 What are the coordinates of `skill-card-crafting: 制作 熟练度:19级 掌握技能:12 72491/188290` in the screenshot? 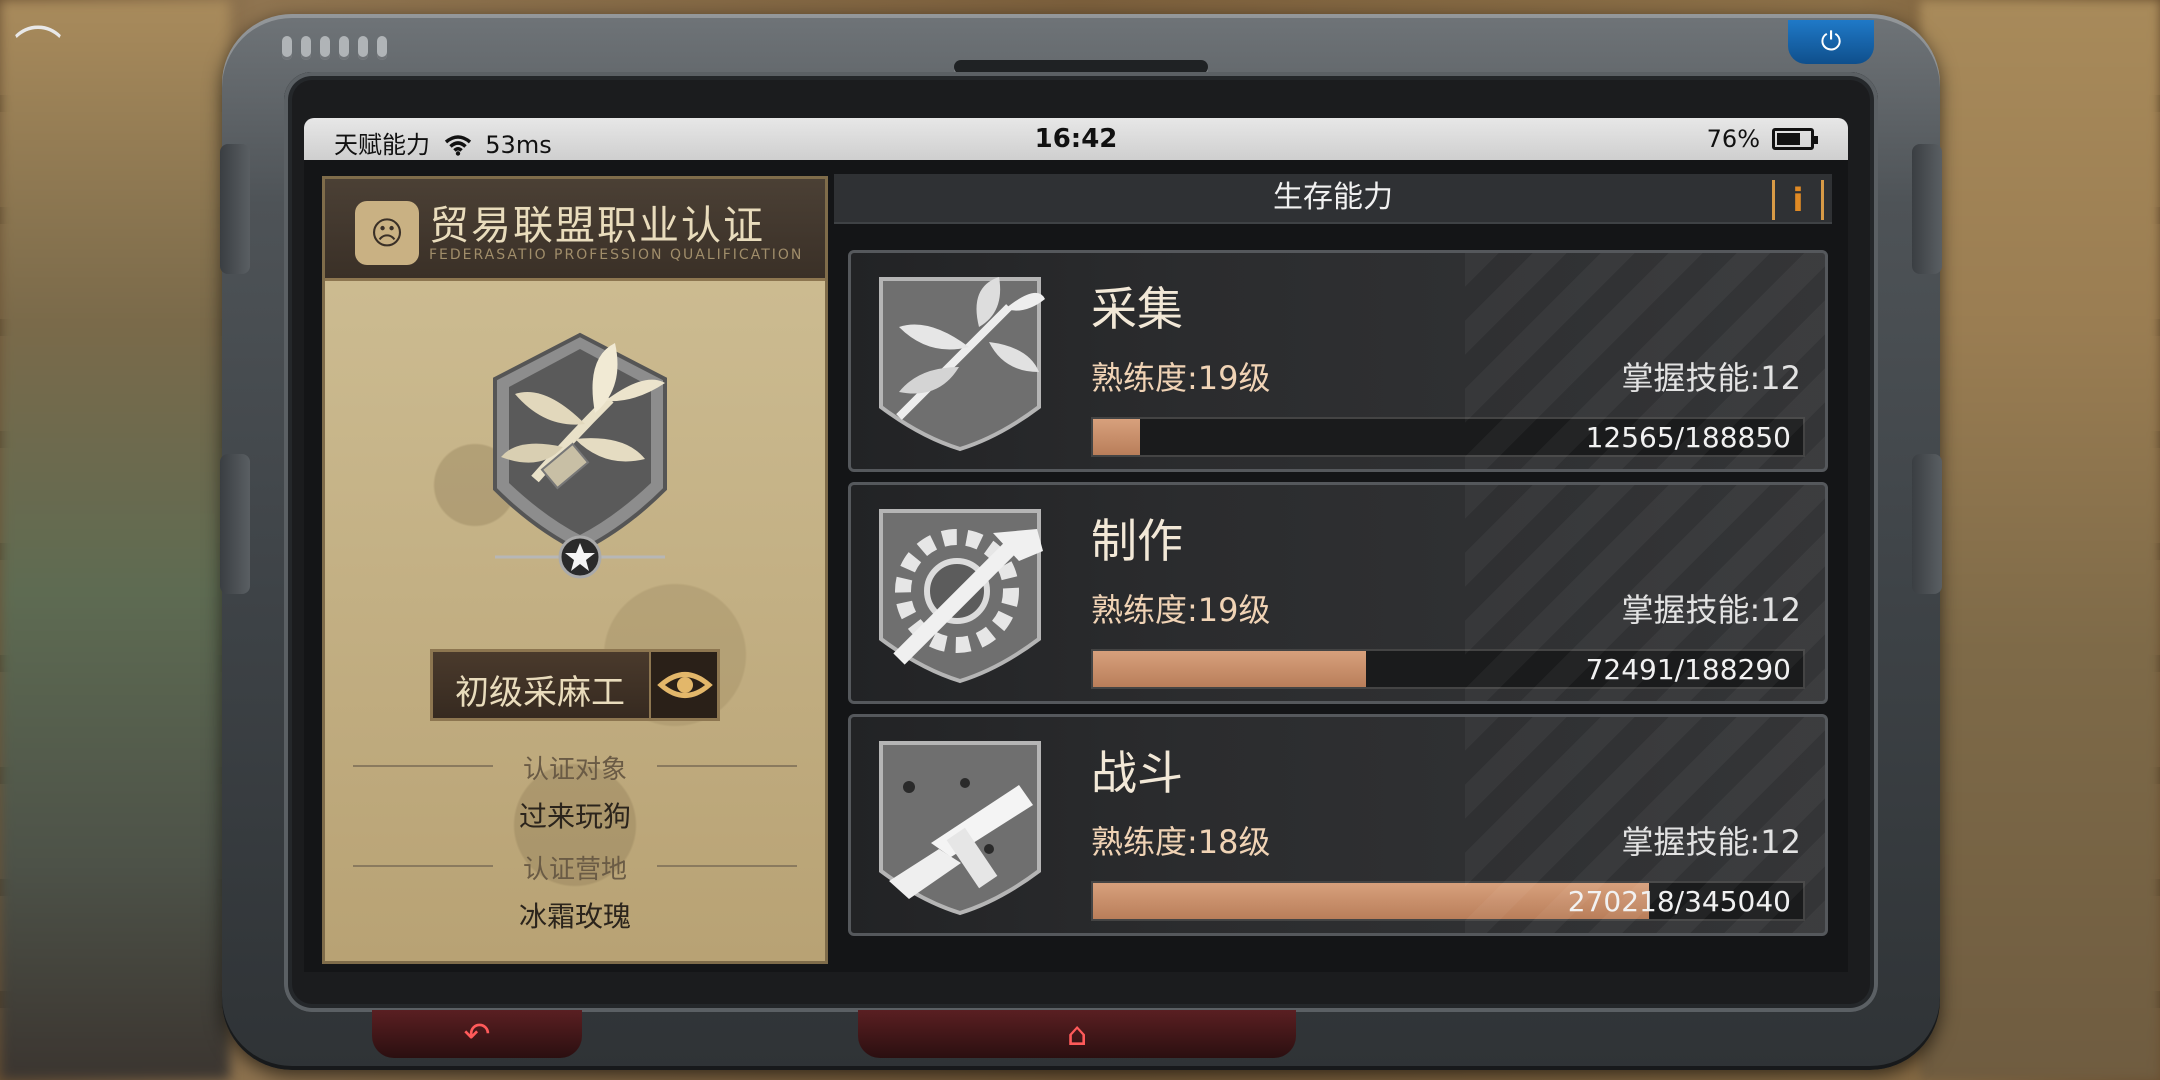 It's located at (1338, 593).